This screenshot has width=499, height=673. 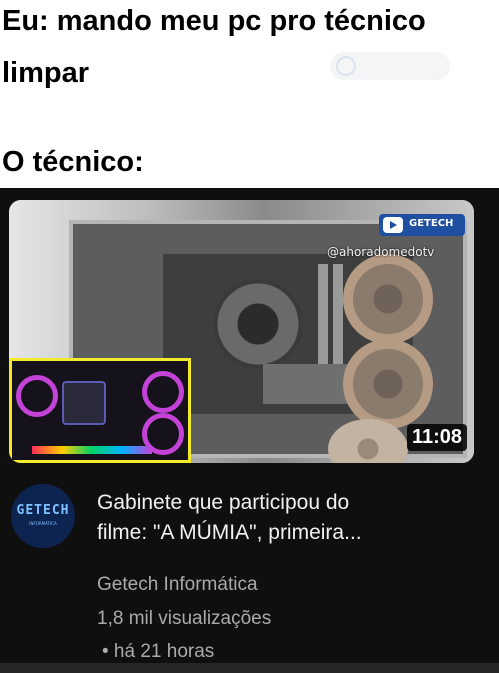 I want to click on faint-logo-icon, so click(x=346, y=66).